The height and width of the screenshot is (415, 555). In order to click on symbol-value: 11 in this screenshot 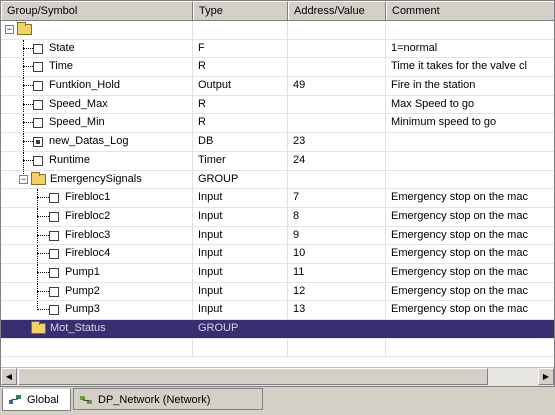, I will do `click(337, 272)`.